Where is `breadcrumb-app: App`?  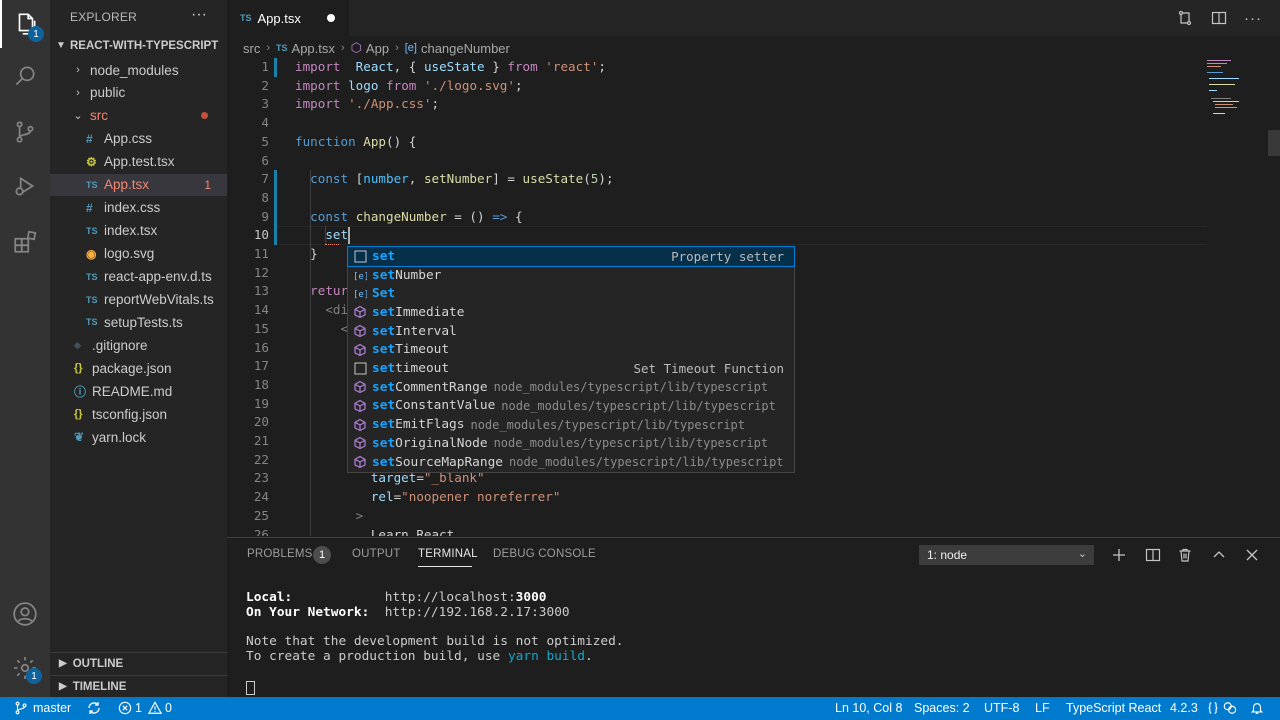
breadcrumb-app: App is located at coordinates (377, 48).